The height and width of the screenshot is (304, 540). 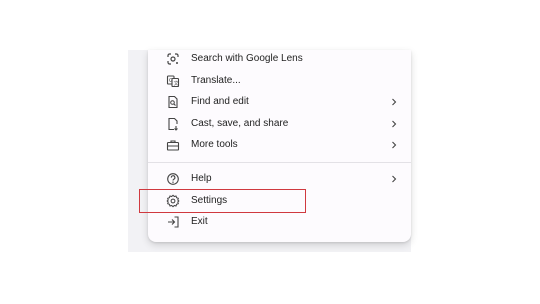 What do you see at coordinates (214, 144) in the screenshot?
I see `menu-item-label: More tools` at bounding box center [214, 144].